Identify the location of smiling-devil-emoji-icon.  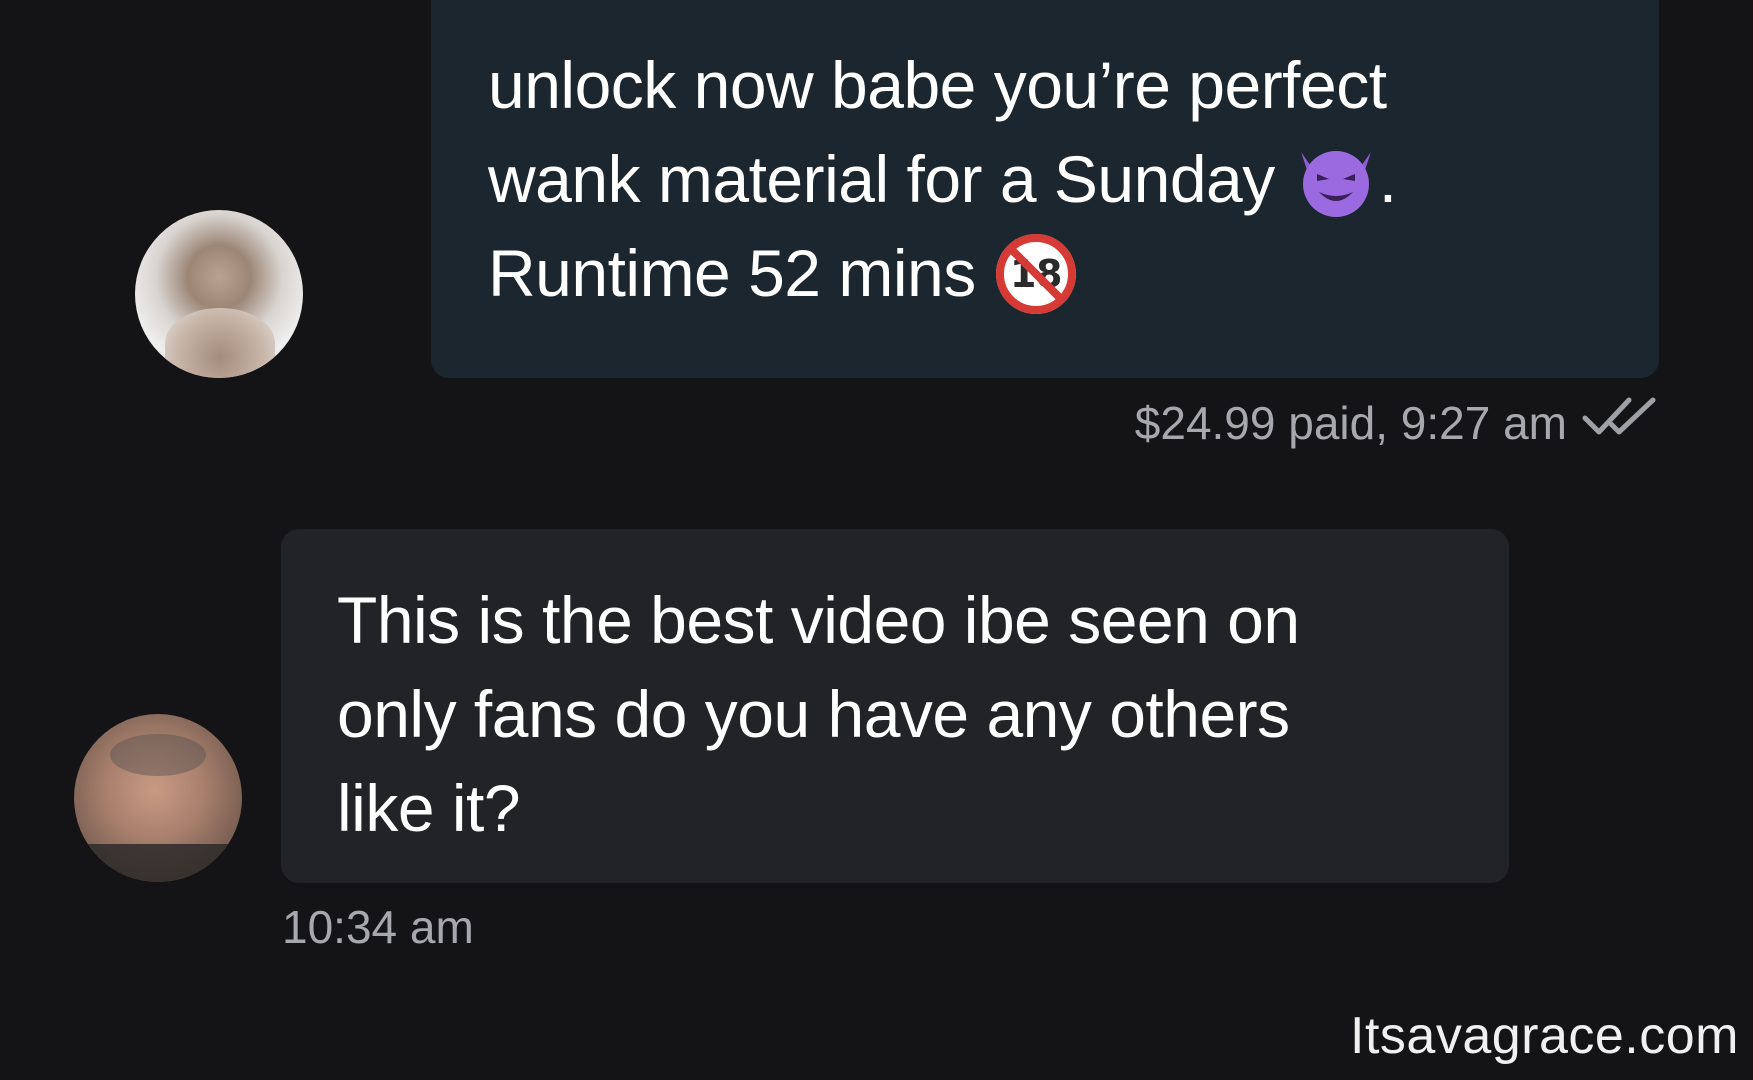
(1336, 179).